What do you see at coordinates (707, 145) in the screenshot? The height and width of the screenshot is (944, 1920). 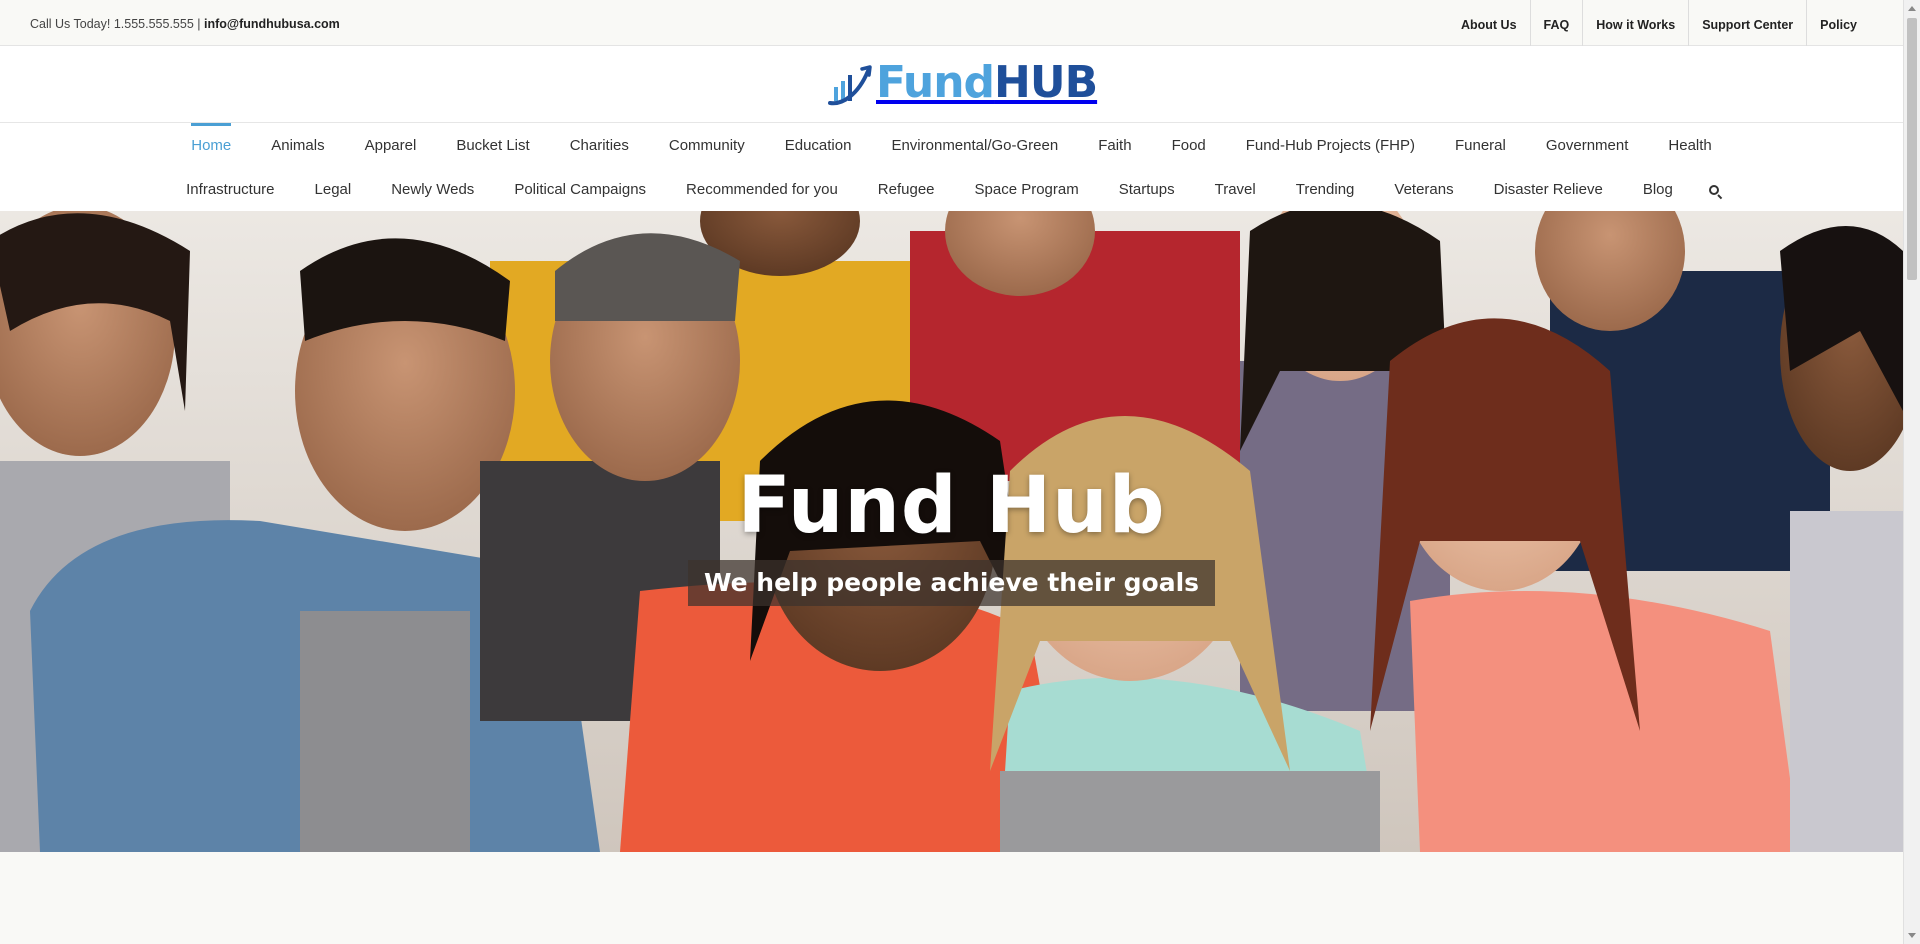 I see `nav-item-community: Community` at bounding box center [707, 145].